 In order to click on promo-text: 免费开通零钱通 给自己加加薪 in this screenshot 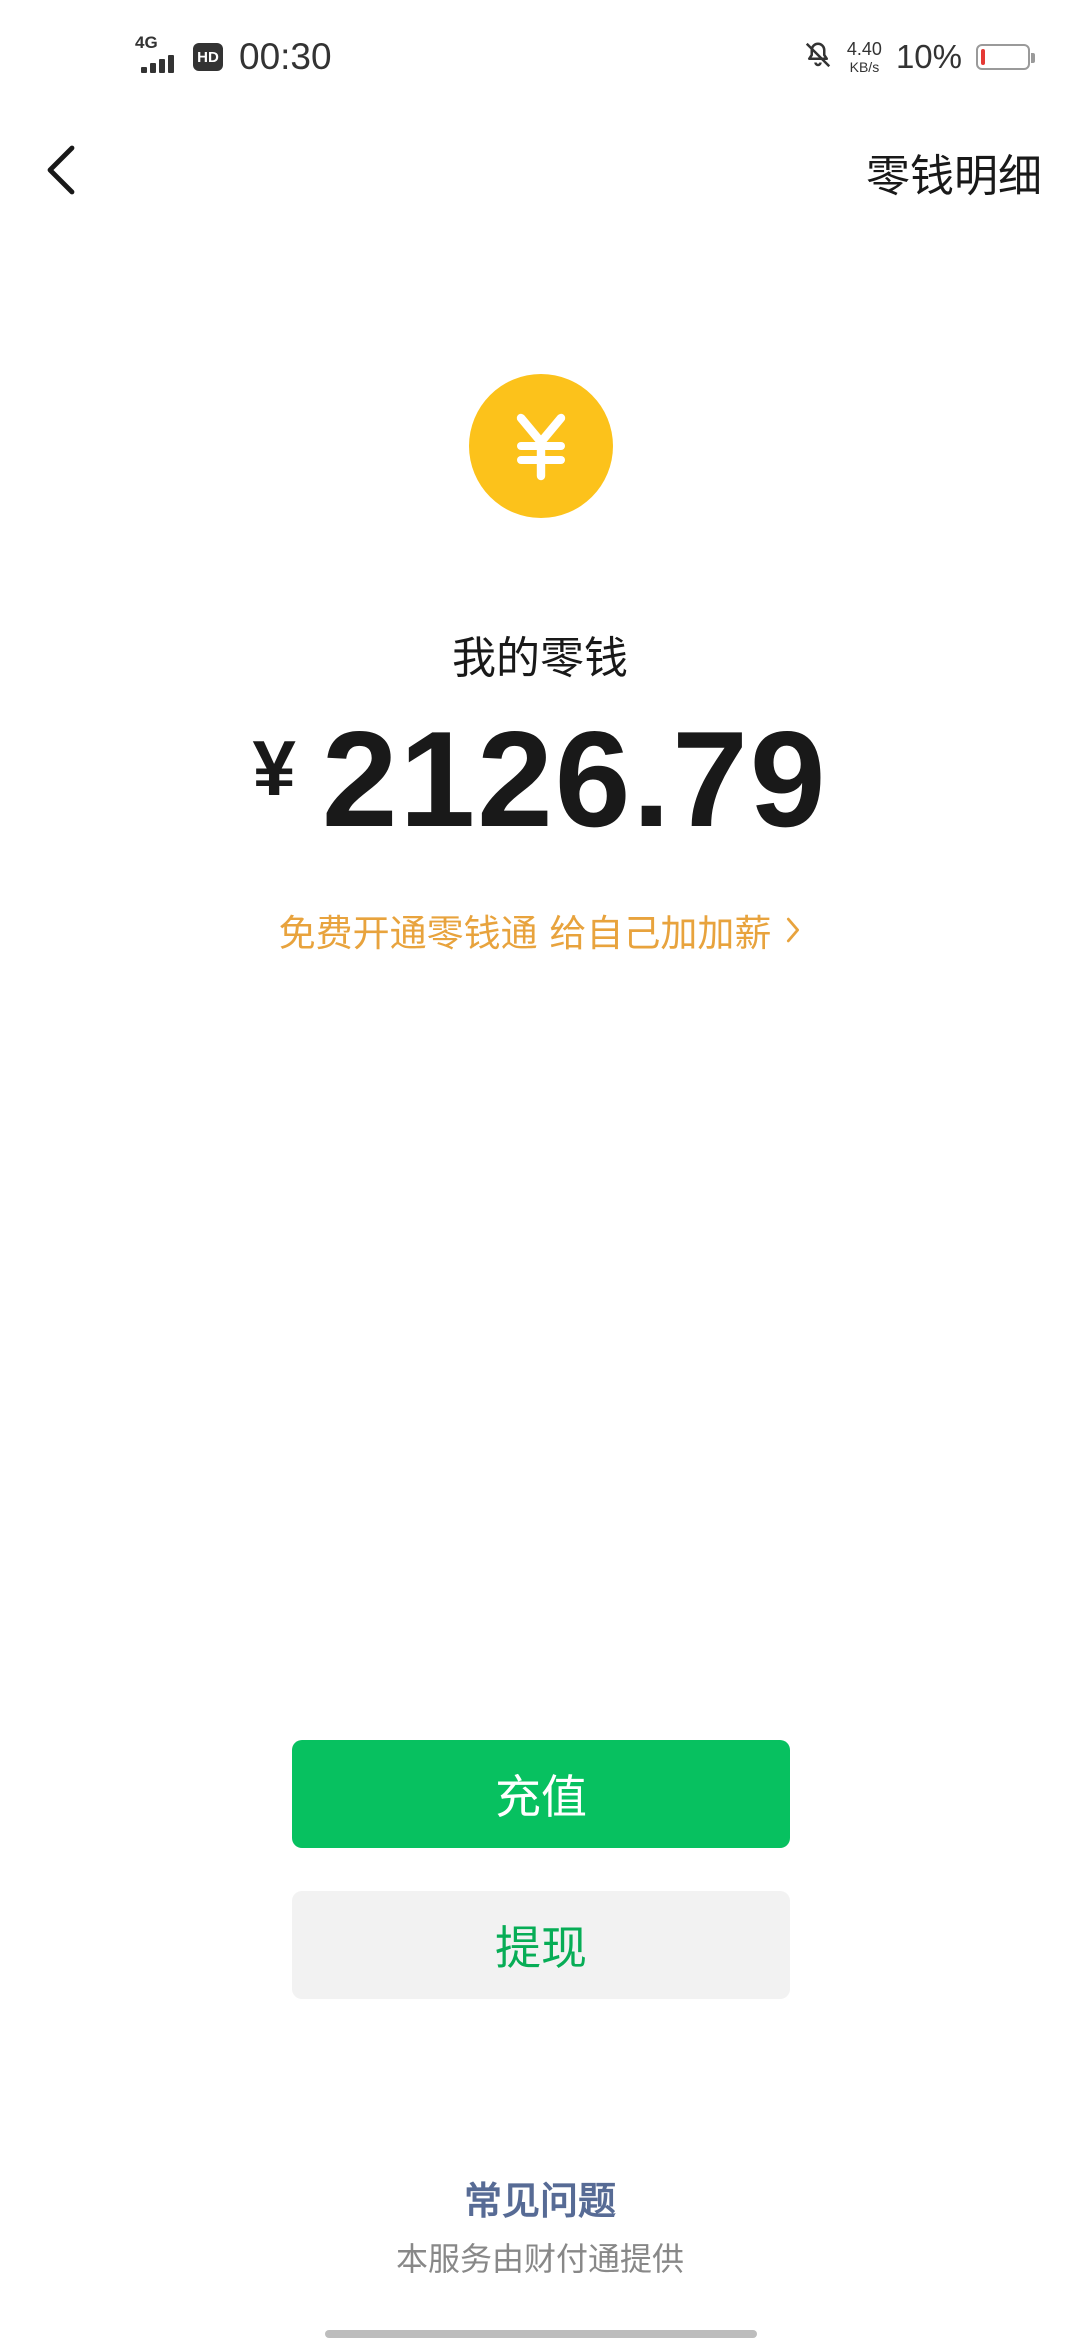, I will do `click(525, 933)`.